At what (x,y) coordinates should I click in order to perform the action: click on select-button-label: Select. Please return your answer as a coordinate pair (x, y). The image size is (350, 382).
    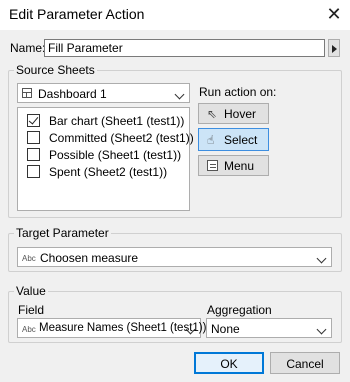
    Looking at the image, I should click on (241, 140).